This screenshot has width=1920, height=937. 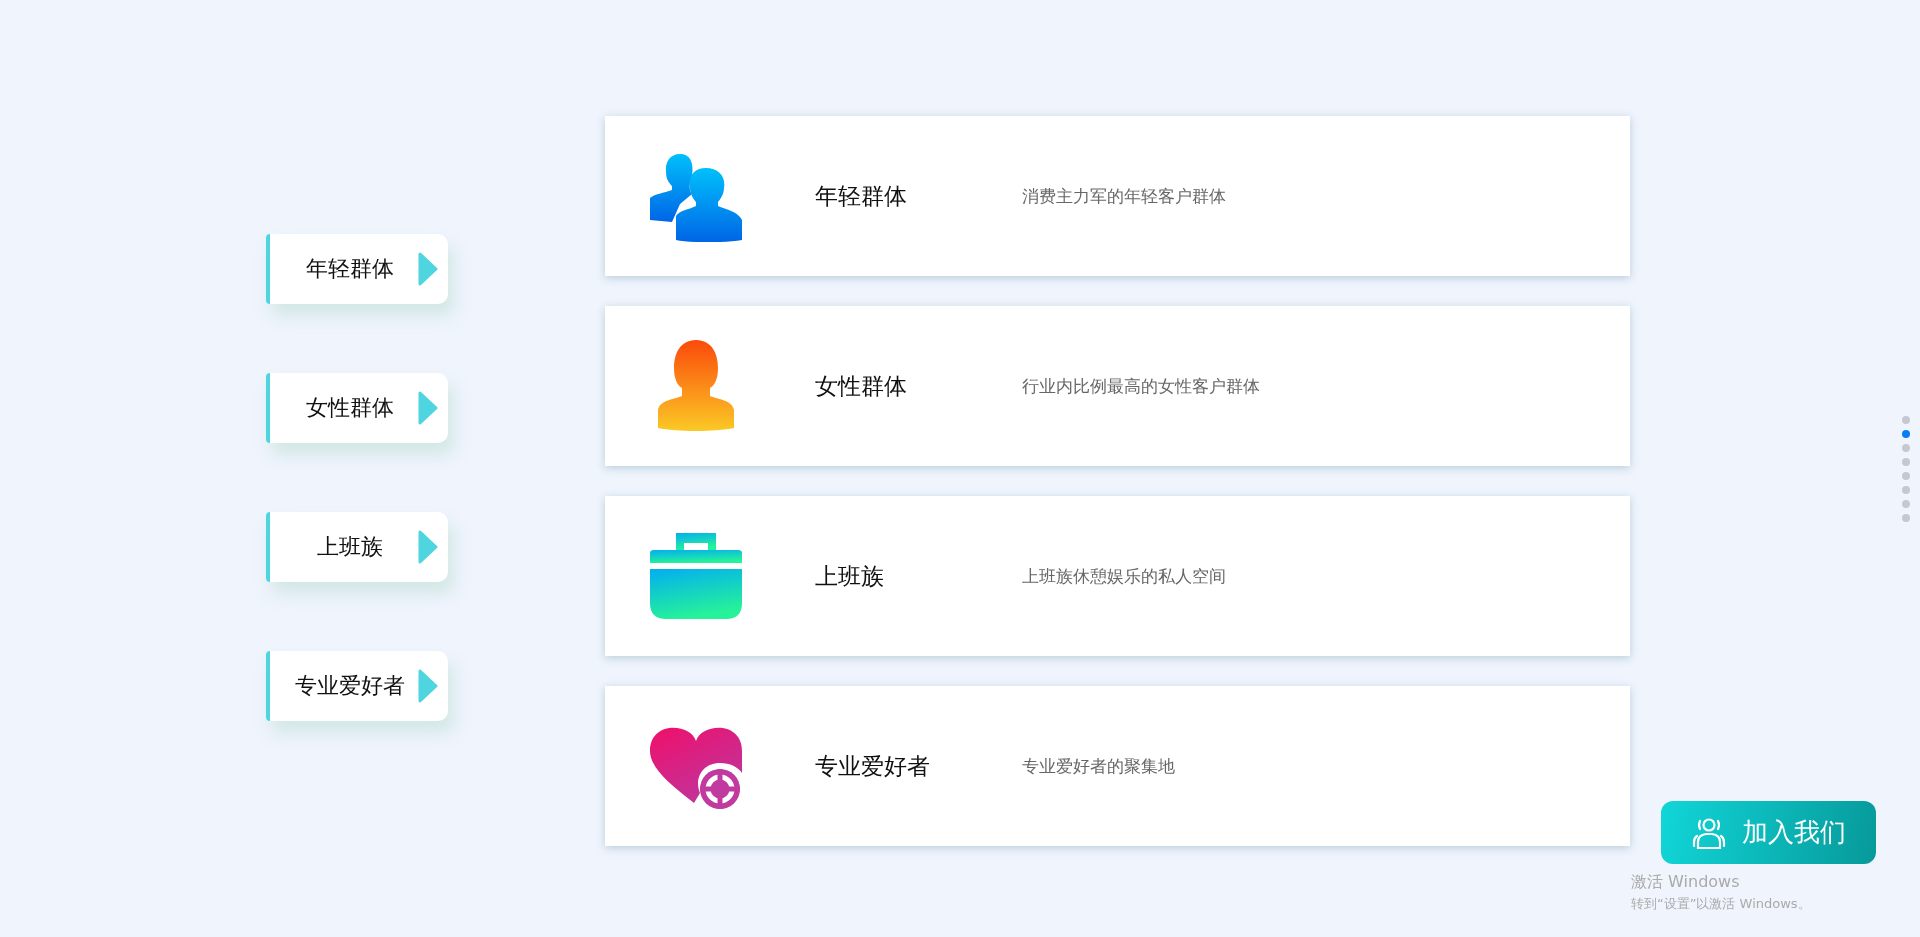 What do you see at coordinates (1098, 766) in the screenshot?
I see `card-description: 专业爱好者的聚集地` at bounding box center [1098, 766].